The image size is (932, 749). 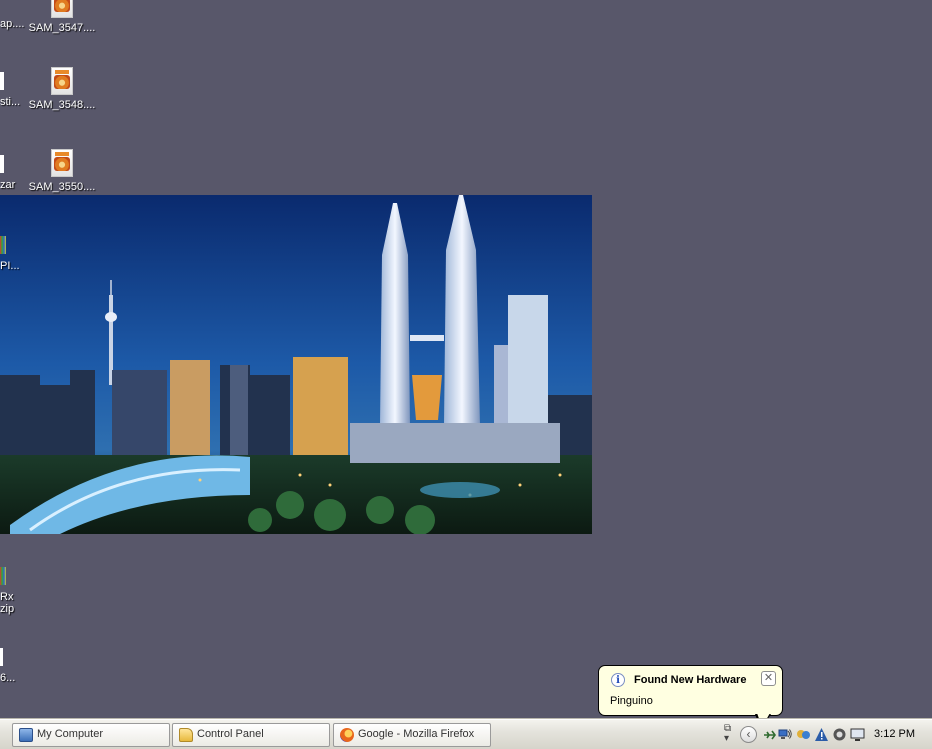 I want to click on taskbar-button-label: Control Panel, so click(x=230, y=734).